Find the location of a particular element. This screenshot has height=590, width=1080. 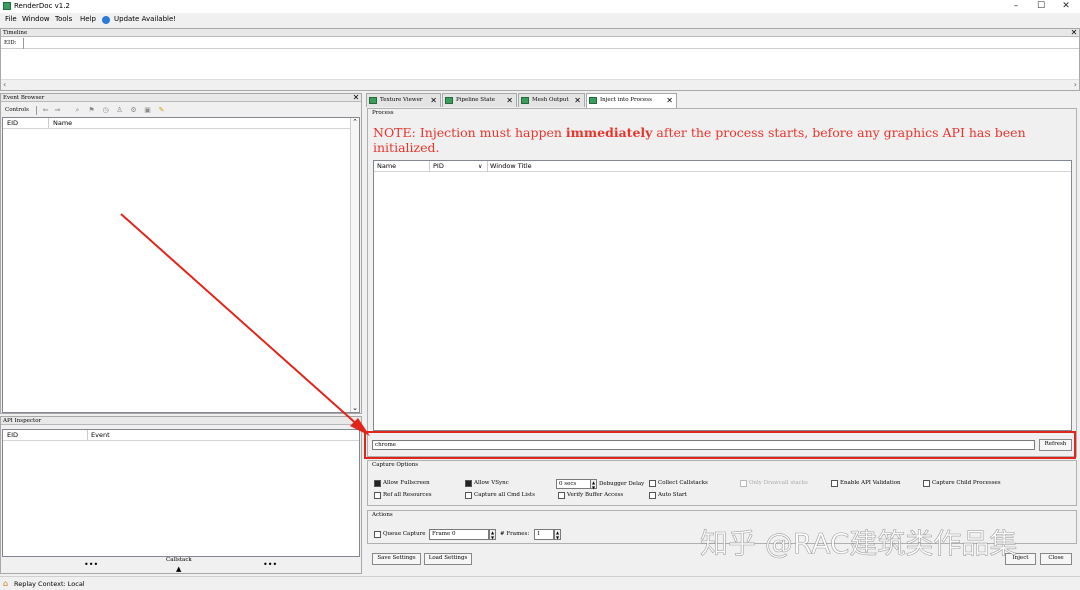

annotation-arrow is located at coordinates (245, 324).